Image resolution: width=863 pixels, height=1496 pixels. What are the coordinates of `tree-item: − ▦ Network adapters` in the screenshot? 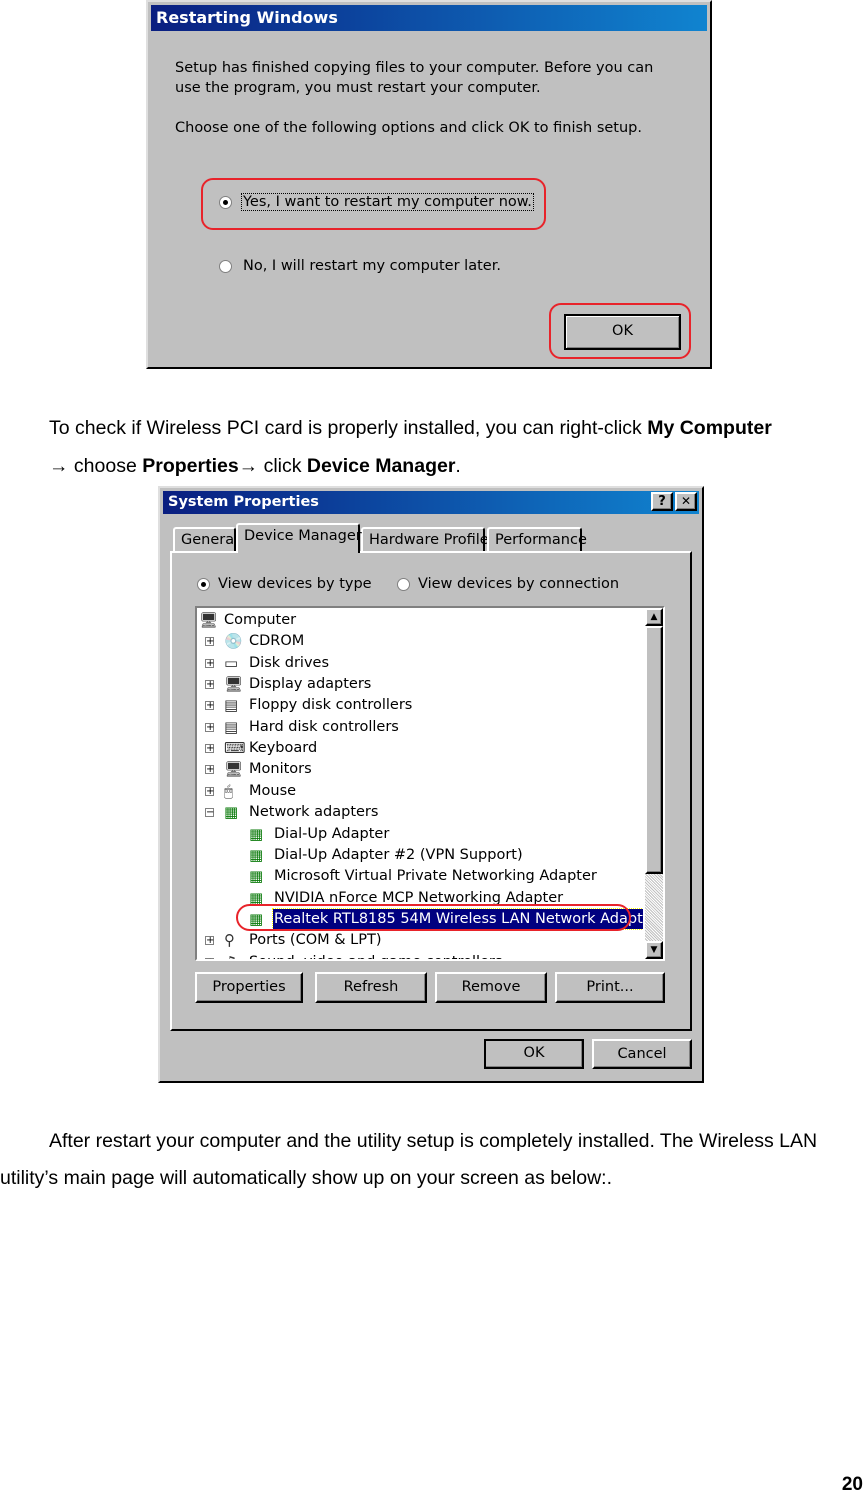 It's located at (420, 812).